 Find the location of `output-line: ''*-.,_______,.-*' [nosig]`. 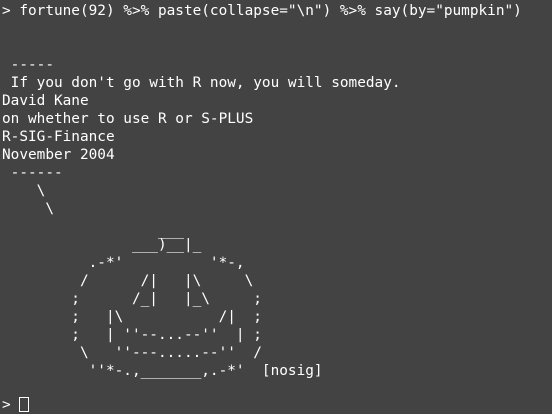

output-line: ''*-.,_______,.-*' [nosig] is located at coordinates (162, 371).